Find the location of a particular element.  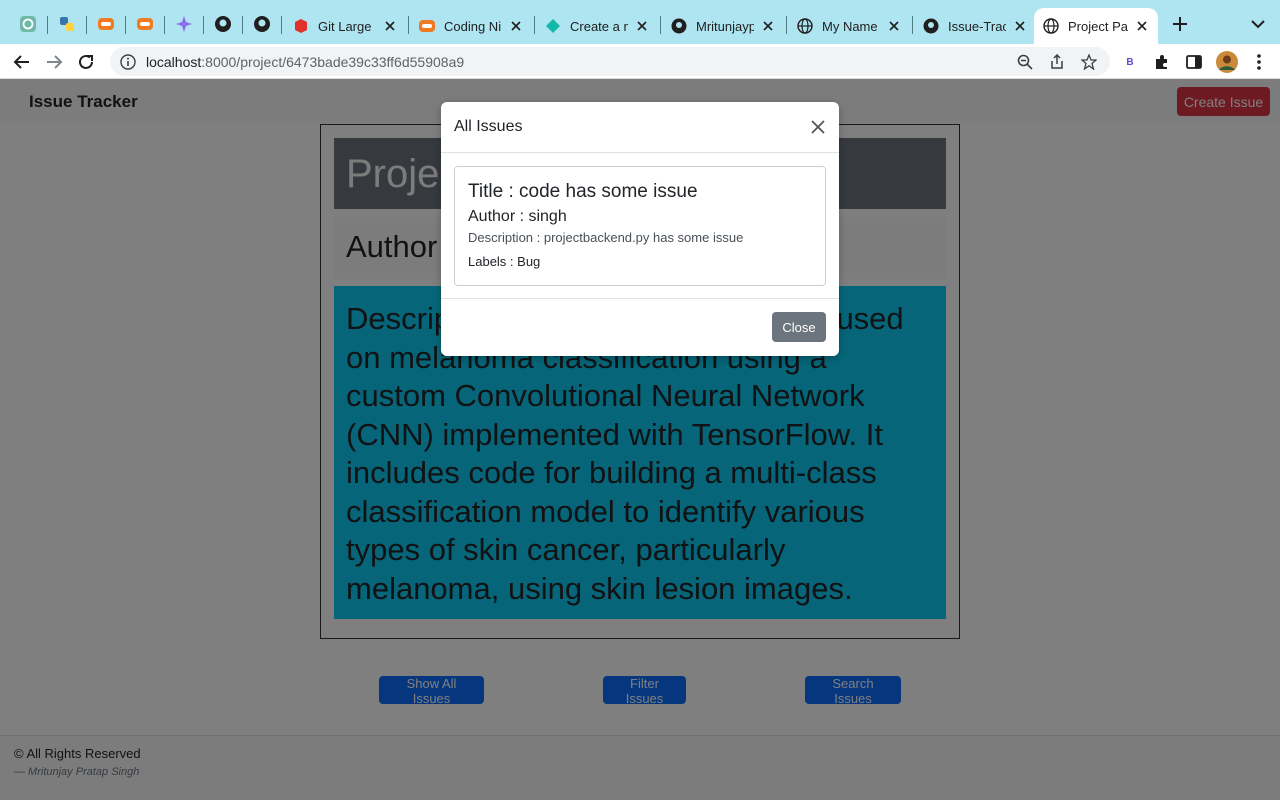

forward-button is located at coordinates (54, 62).